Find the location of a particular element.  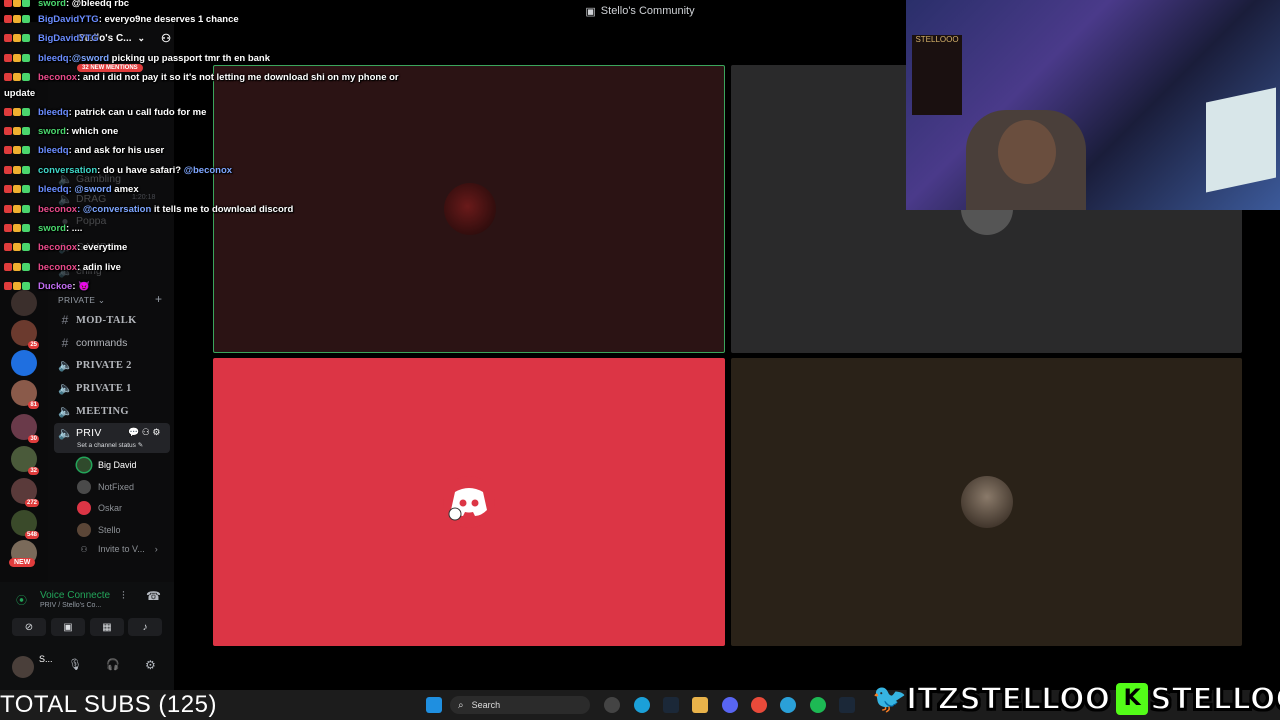

steam-icon is located at coordinates (671, 705).